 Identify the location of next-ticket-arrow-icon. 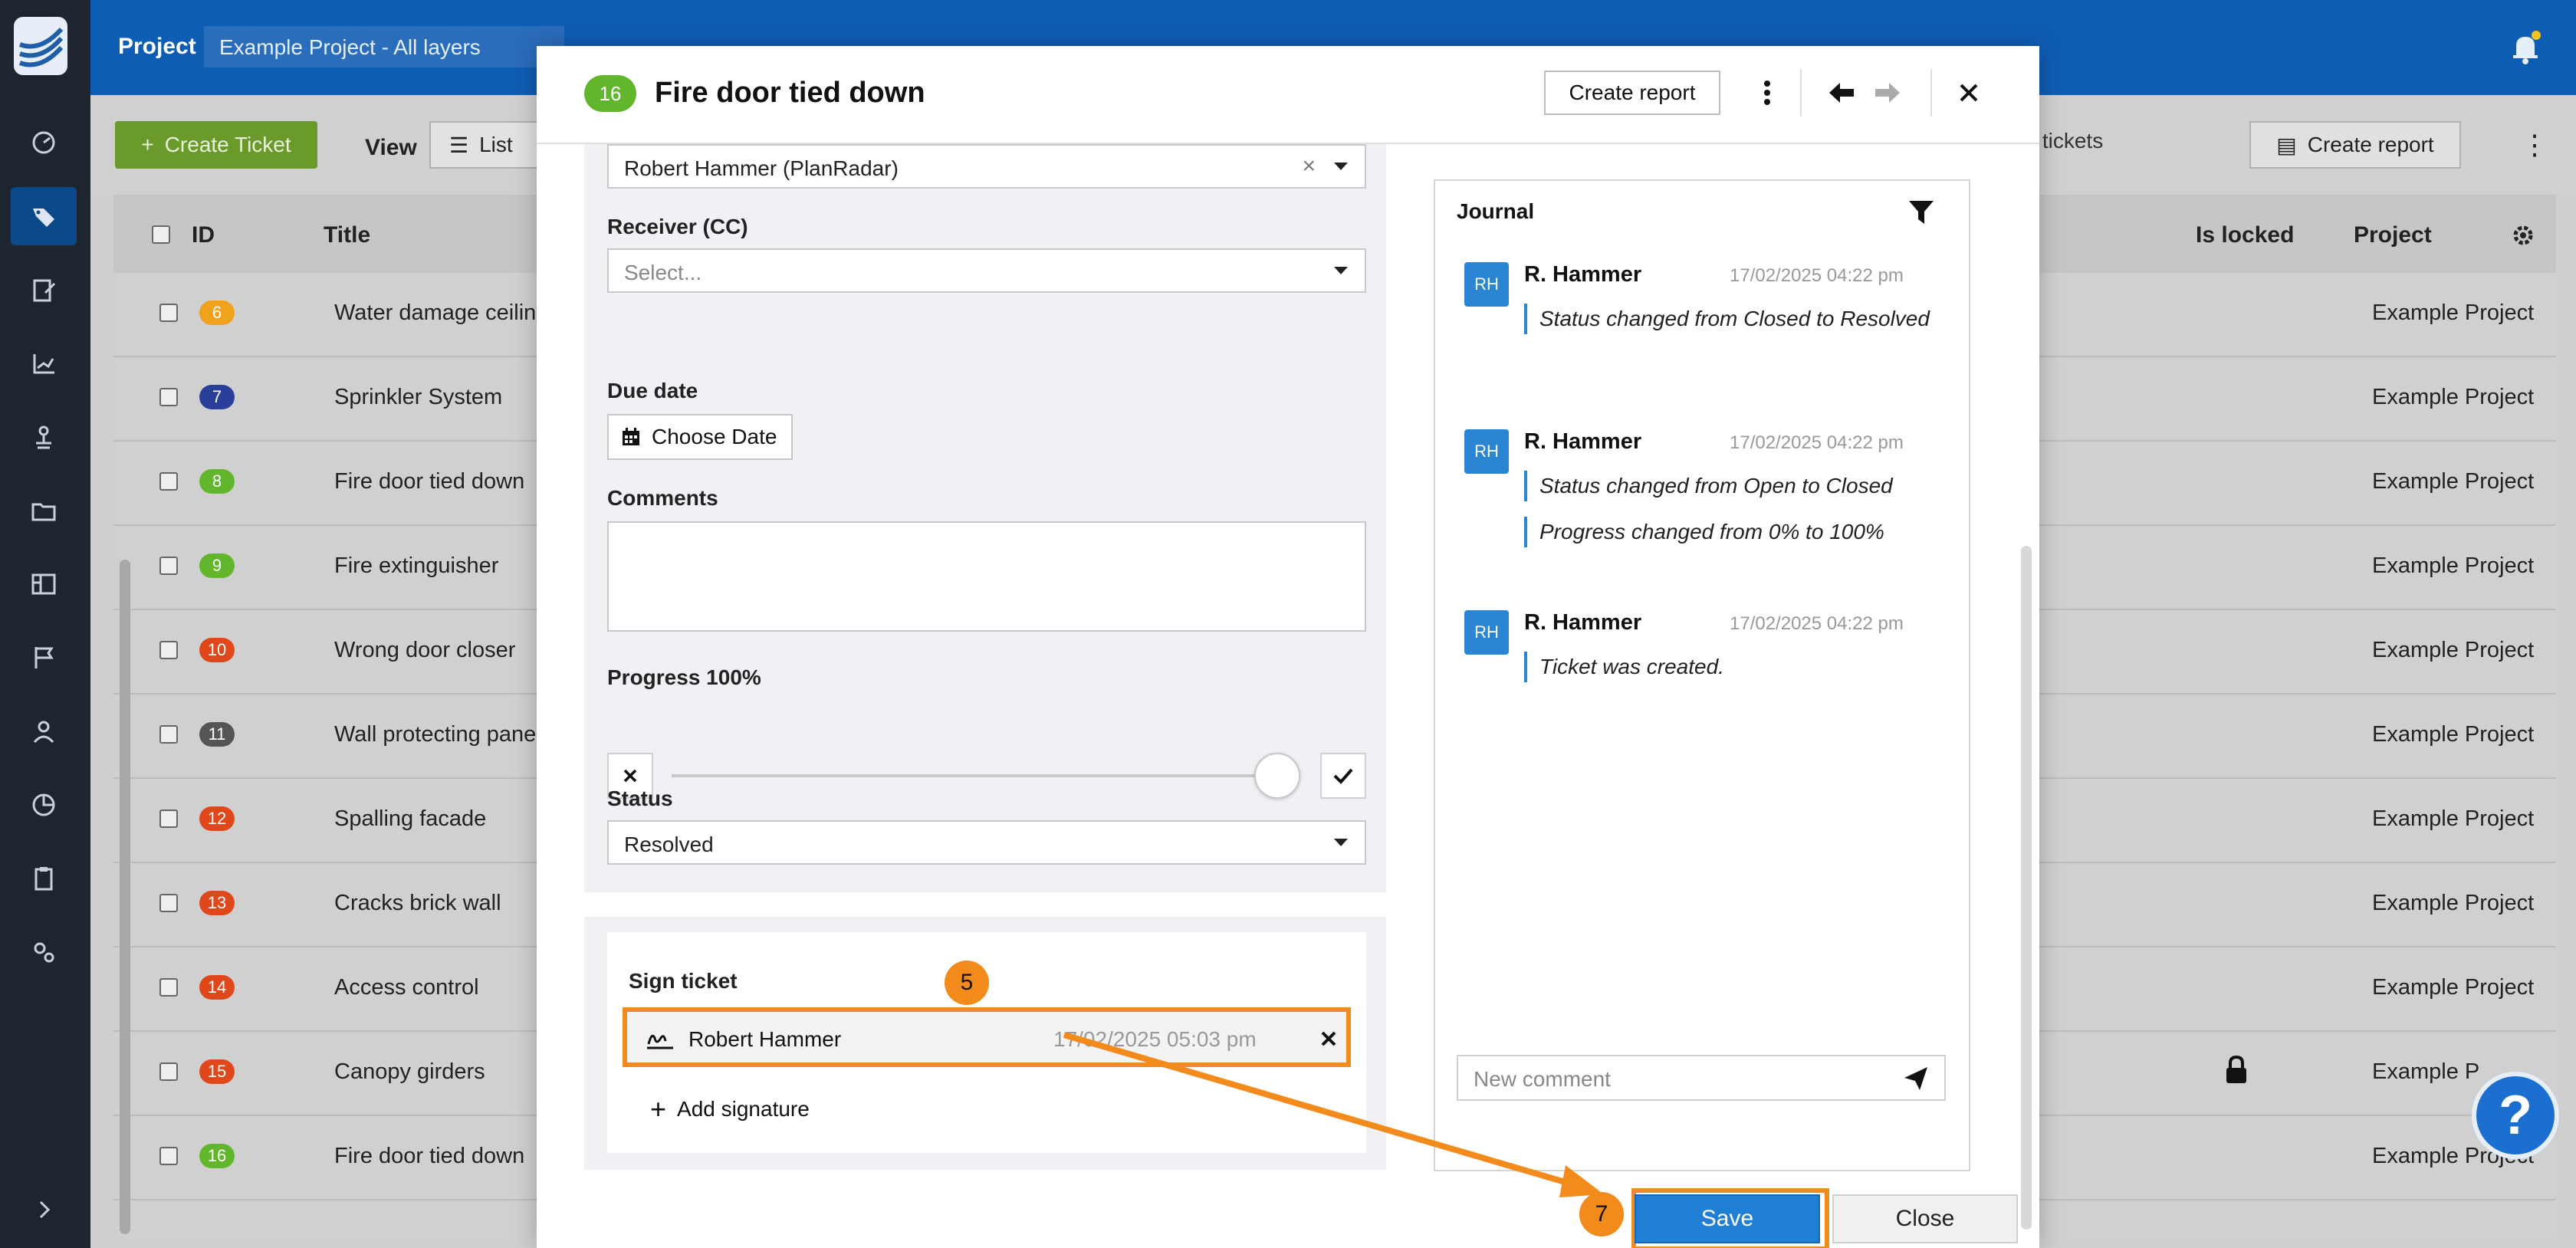
(1888, 93).